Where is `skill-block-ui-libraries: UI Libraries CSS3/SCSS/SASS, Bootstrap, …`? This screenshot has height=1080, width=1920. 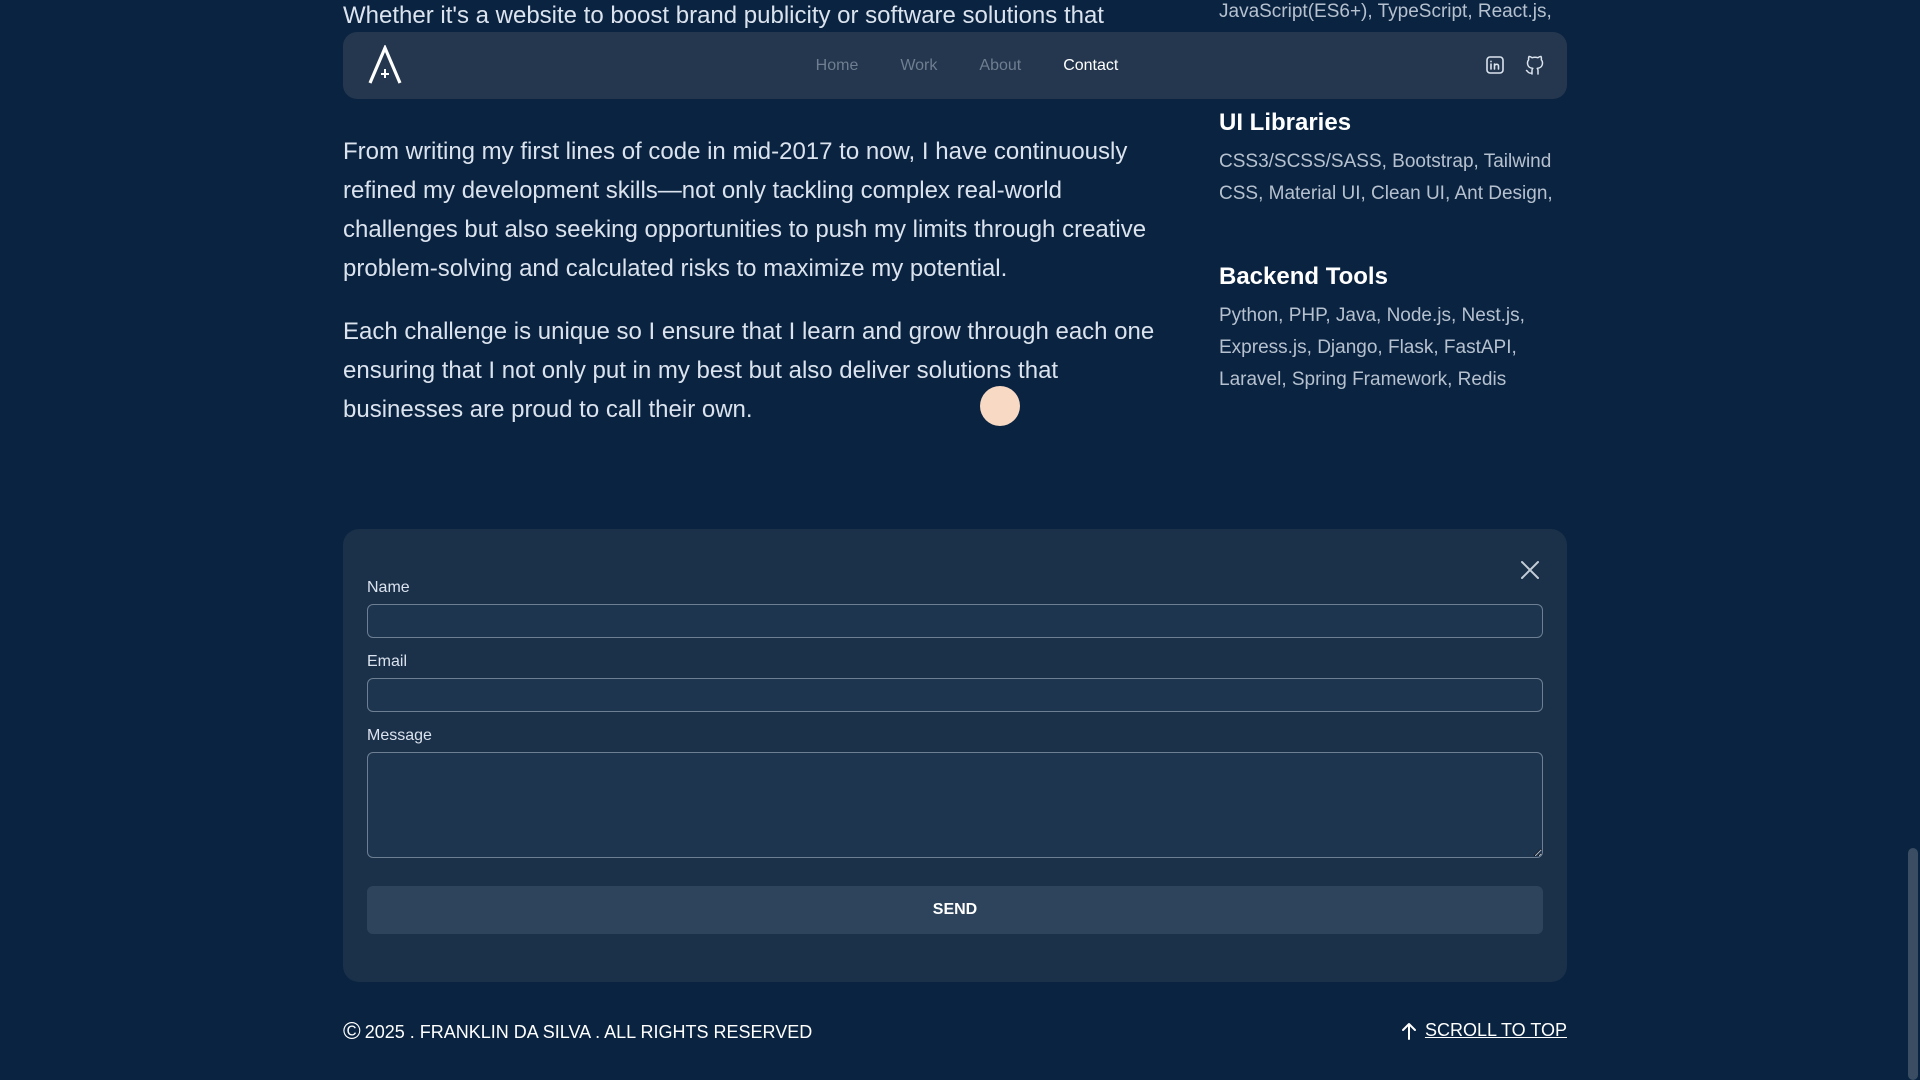 skill-block-ui-libraries: UI Libraries CSS3/SCSS/SASS, Bootstrap, … is located at coordinates (1394, 158).